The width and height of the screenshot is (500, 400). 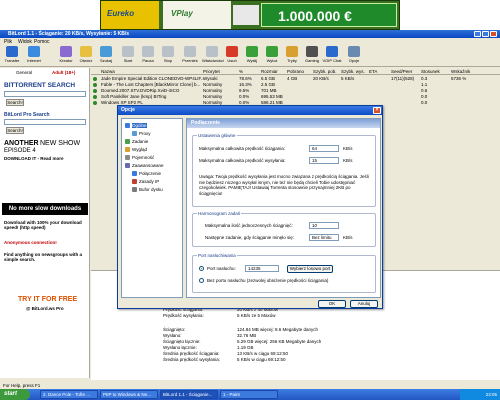 I want to click on random-port-button: Wybierz losowo port, so click(x=310, y=269).